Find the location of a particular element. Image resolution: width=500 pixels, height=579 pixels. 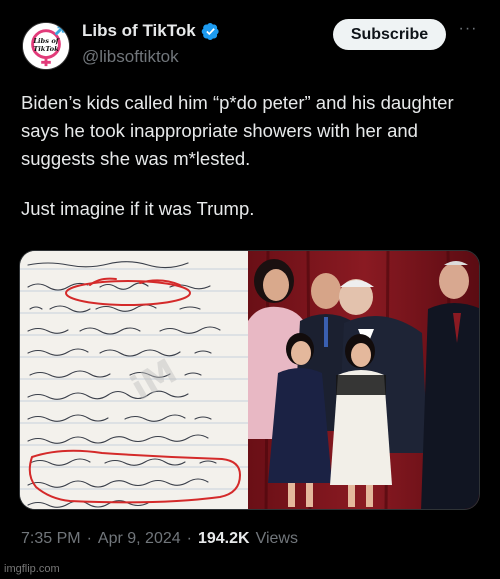

tweet-date: Apr 9, 2024 is located at coordinates (139, 539).